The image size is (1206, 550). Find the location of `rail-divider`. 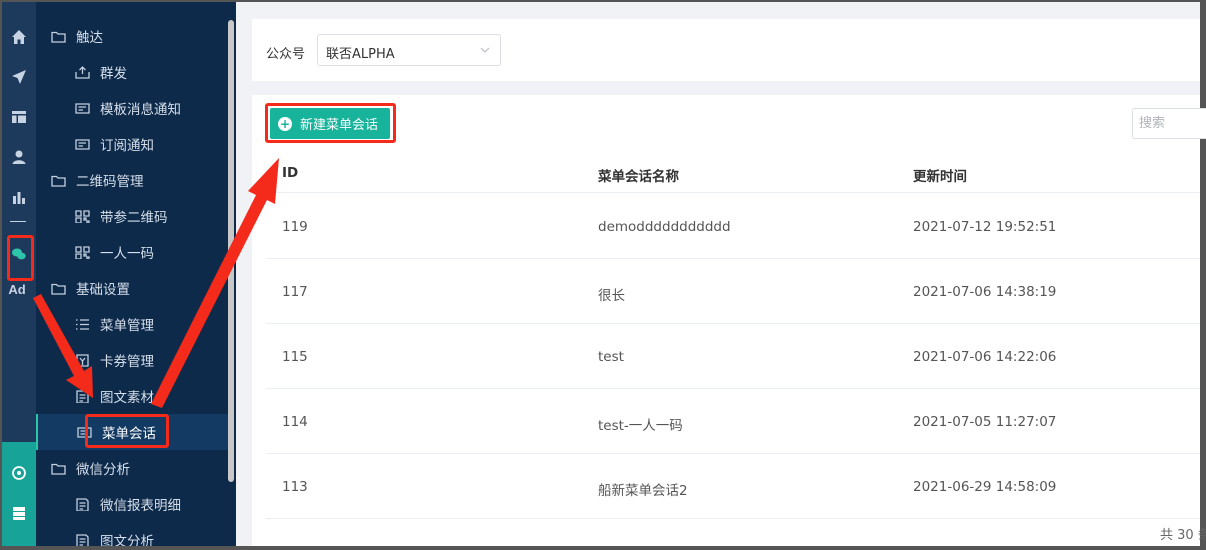

rail-divider is located at coordinates (18, 221).